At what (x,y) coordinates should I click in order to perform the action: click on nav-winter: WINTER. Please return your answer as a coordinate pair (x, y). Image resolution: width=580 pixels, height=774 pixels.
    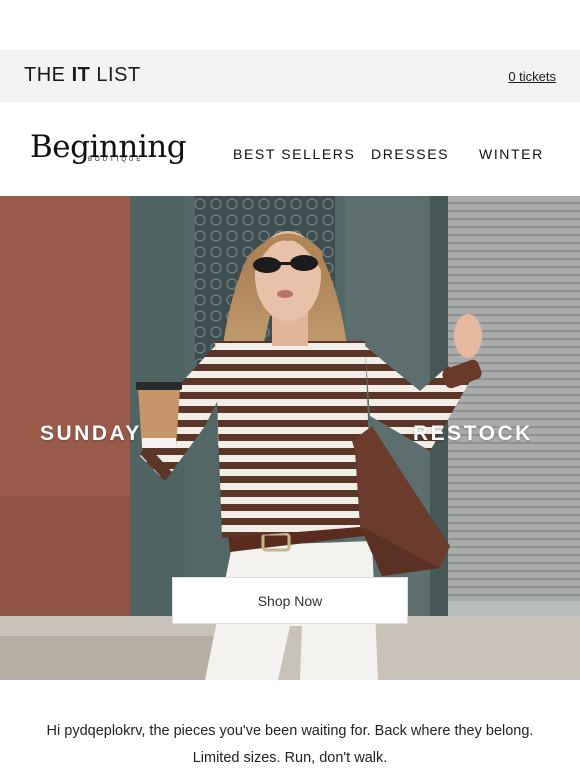
    Looking at the image, I should click on (511, 154).